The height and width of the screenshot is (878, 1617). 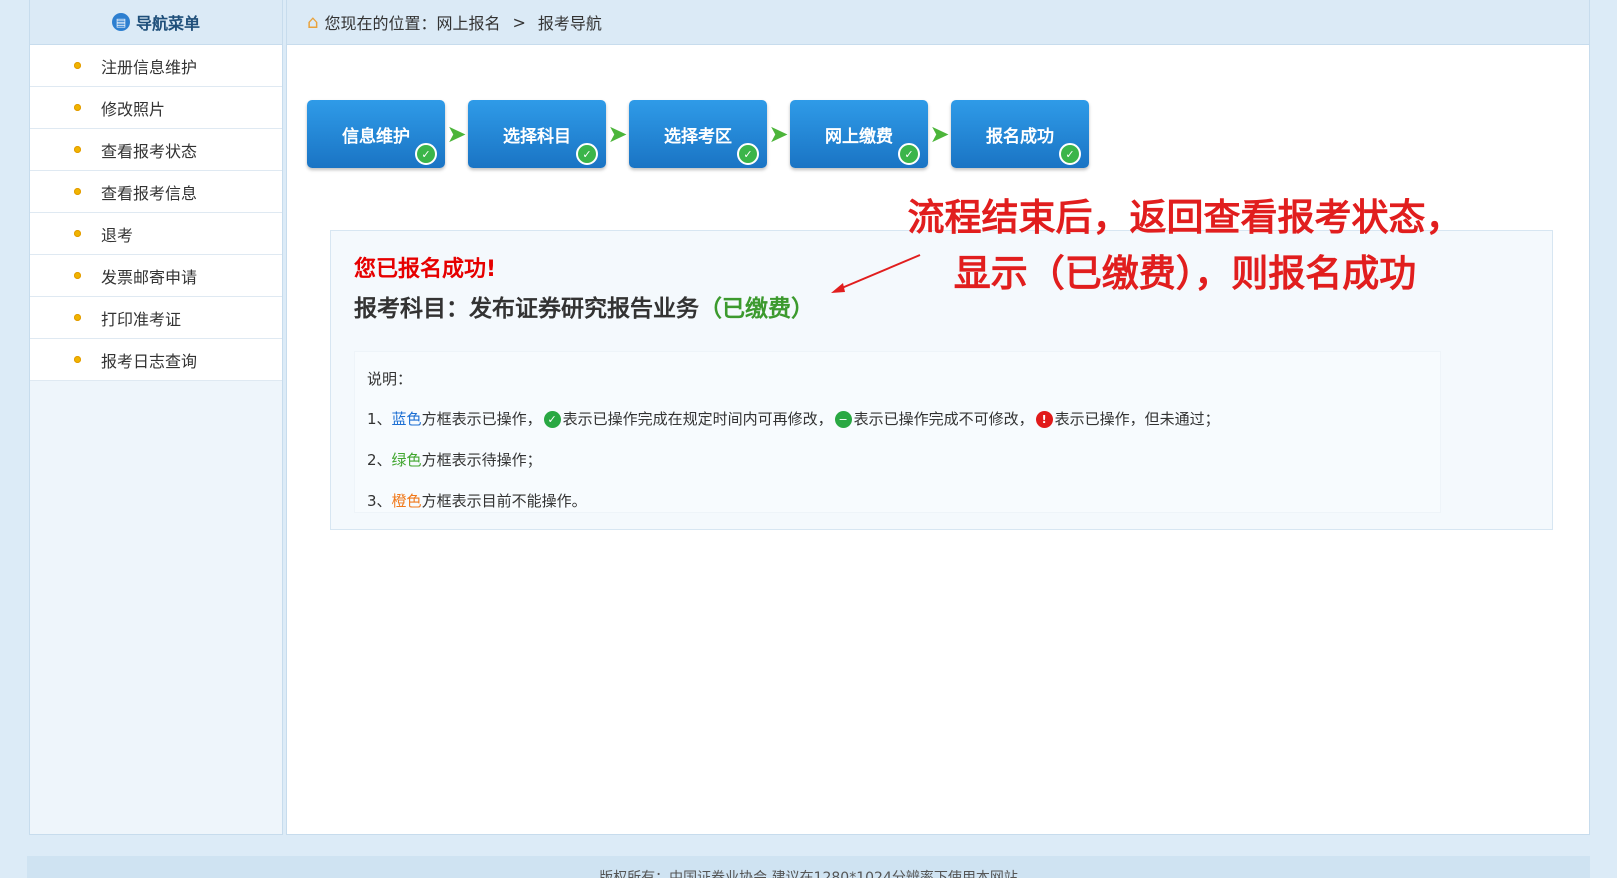 I want to click on green-check-icon: ✓, so click(x=552, y=419).